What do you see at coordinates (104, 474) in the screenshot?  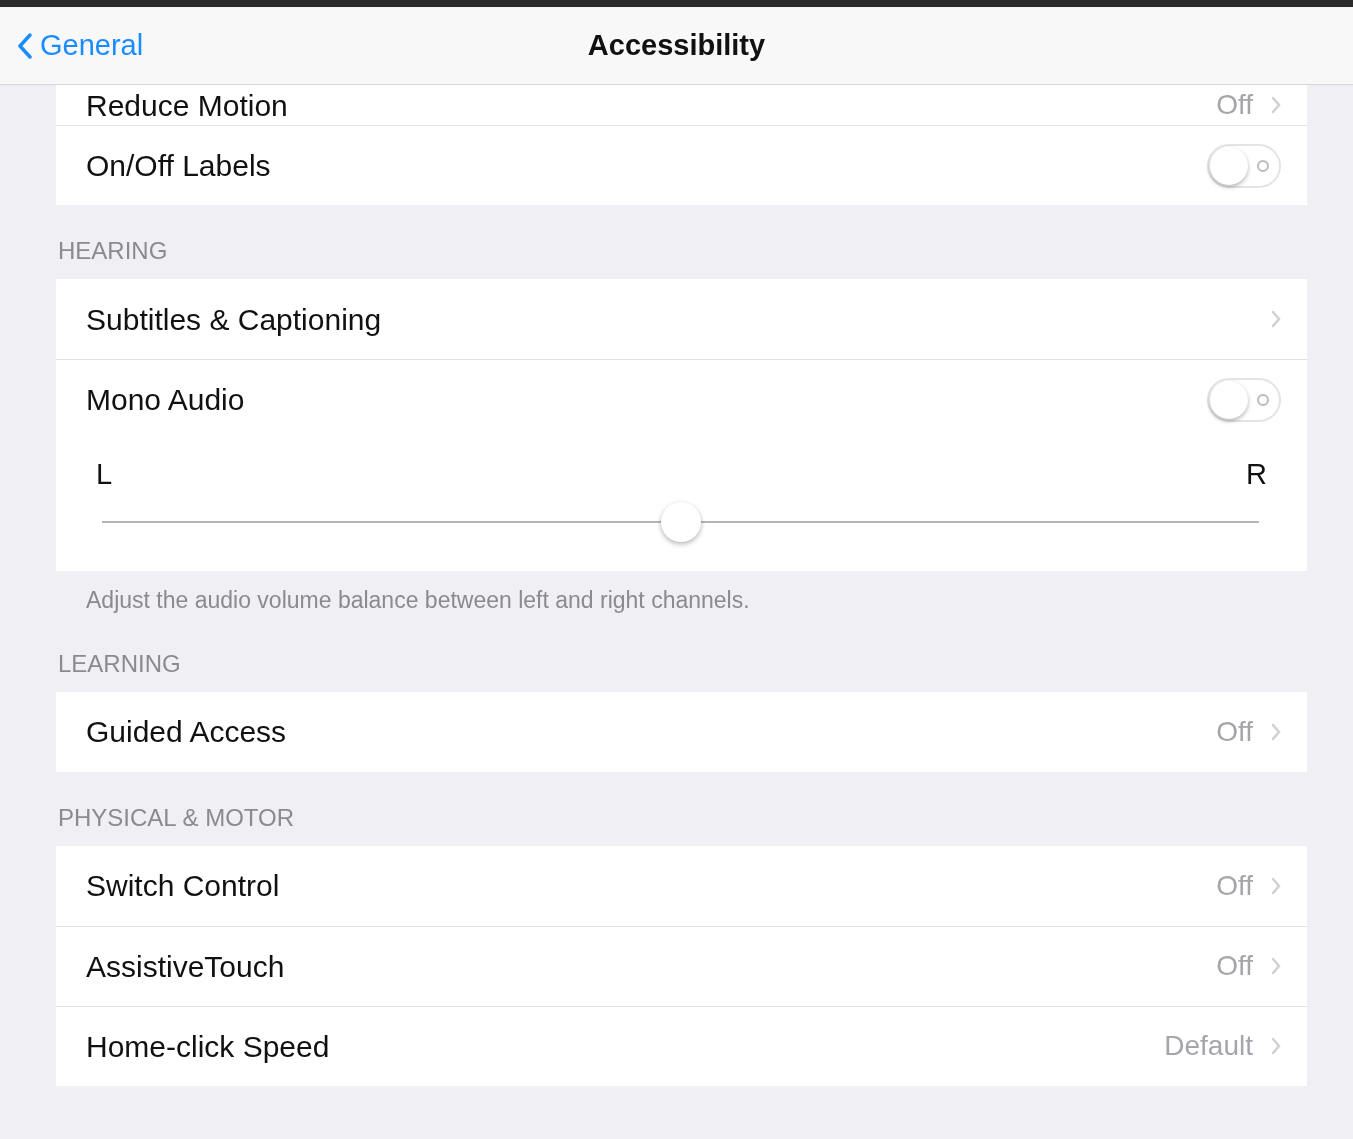 I see `slider-min-label: L` at bounding box center [104, 474].